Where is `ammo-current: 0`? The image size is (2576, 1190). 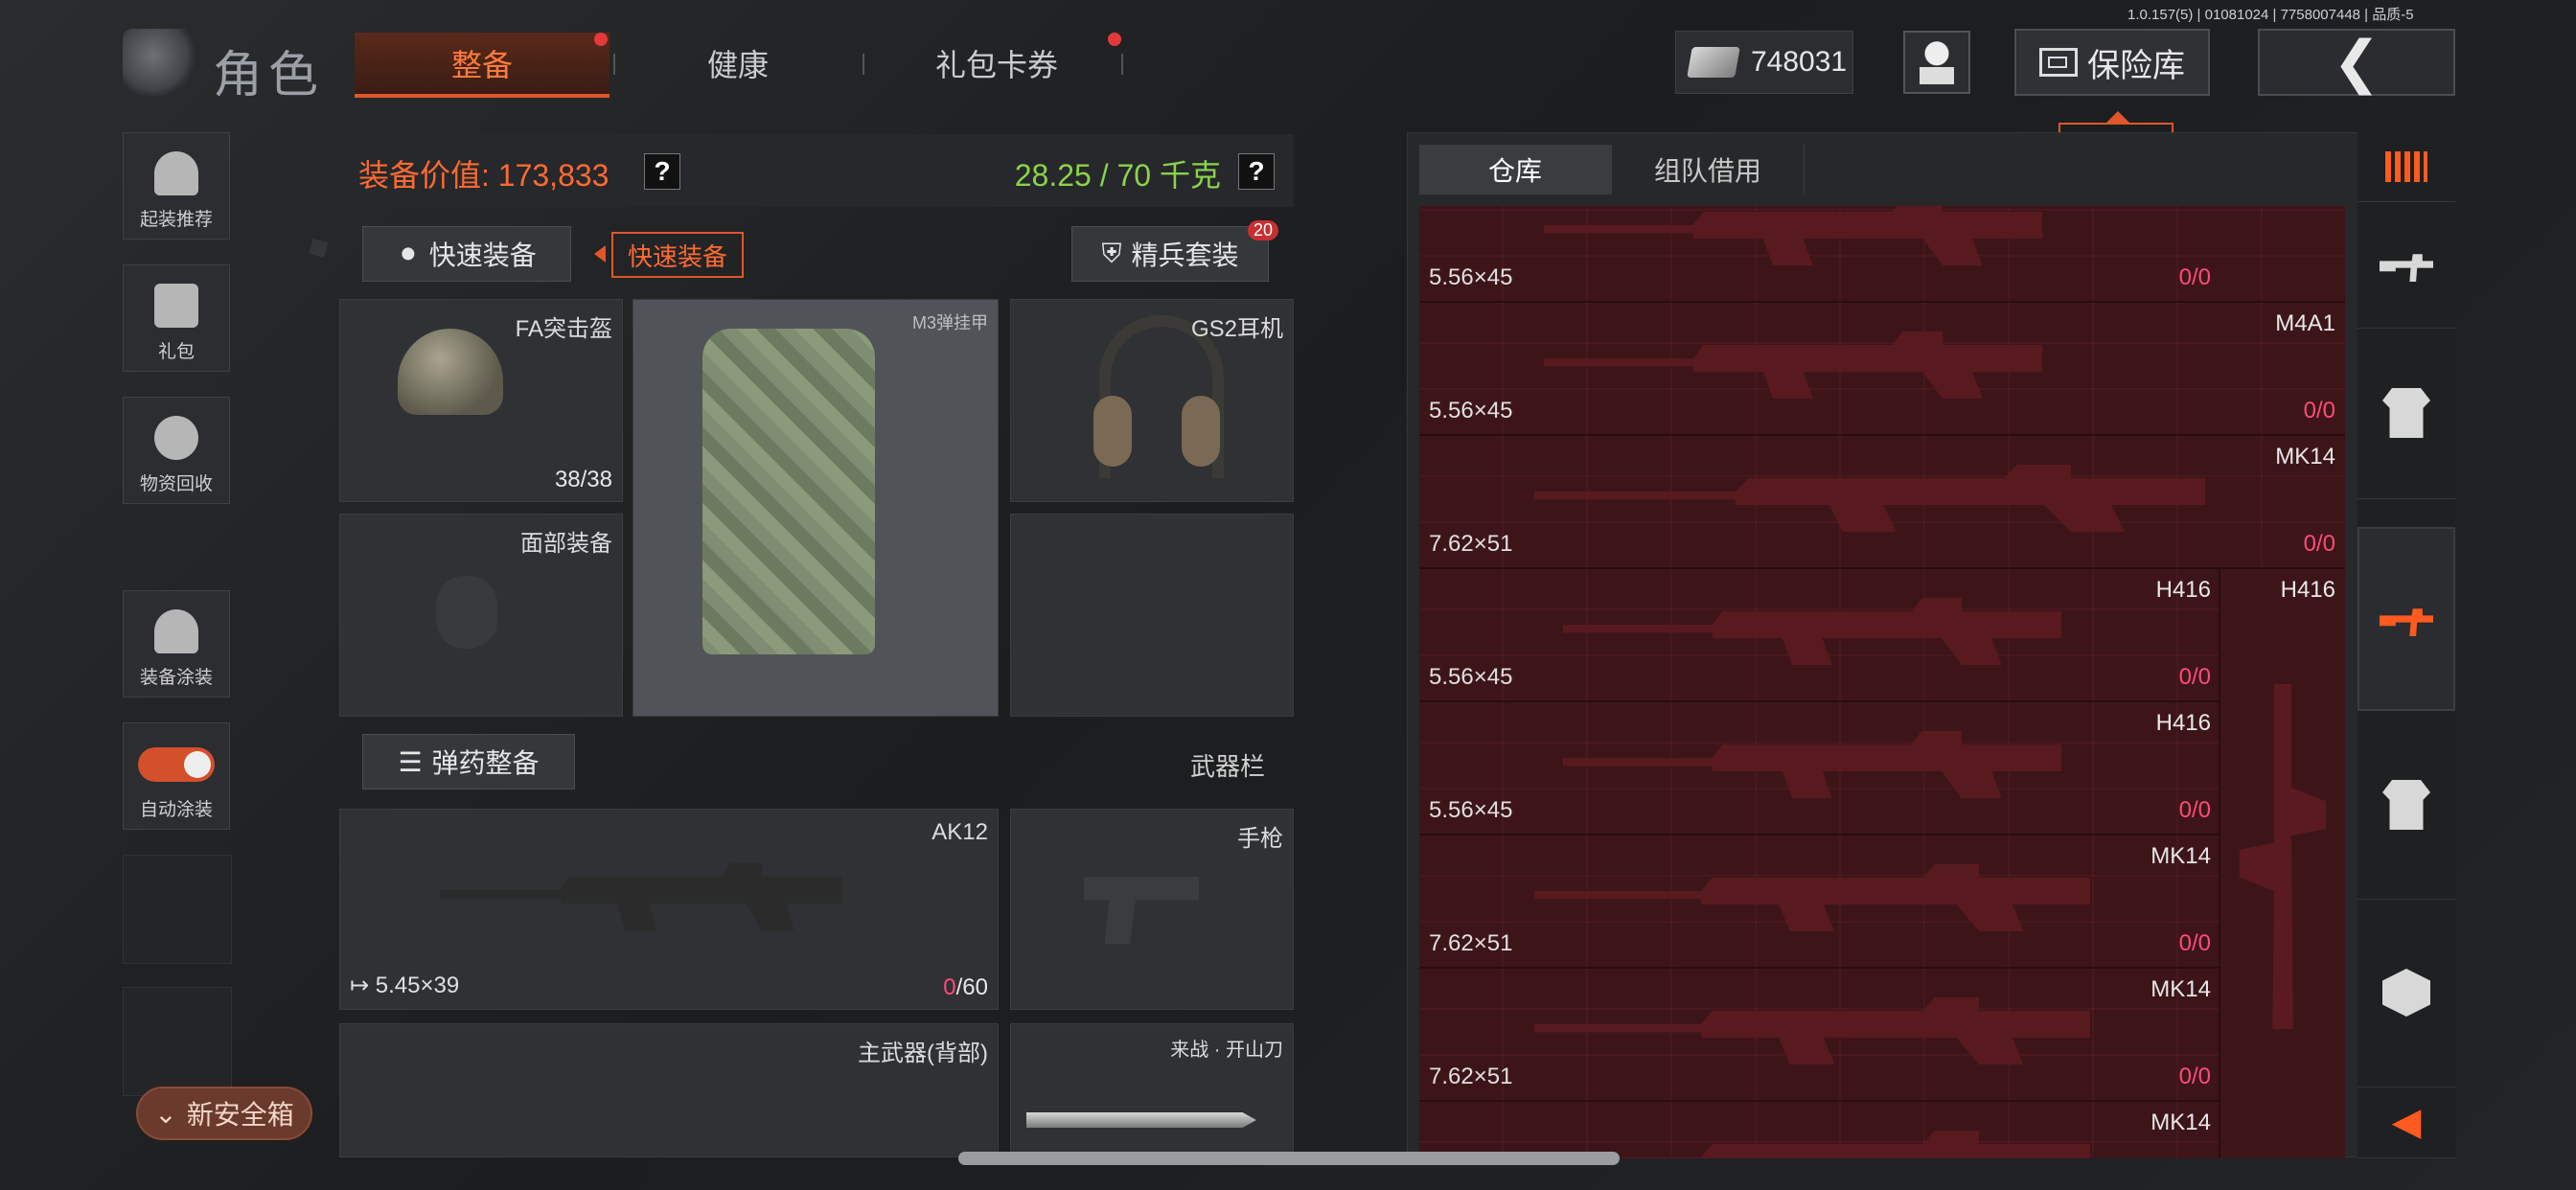
ammo-current: 0 is located at coordinates (949, 987).